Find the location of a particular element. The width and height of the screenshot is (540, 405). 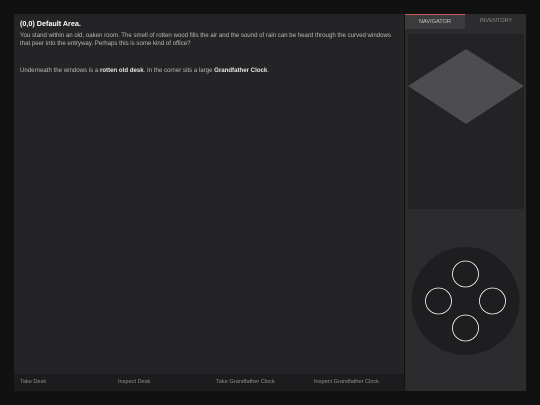

inspect-clock-action: Inspect Grandfather Clock is located at coordinates (346, 382).